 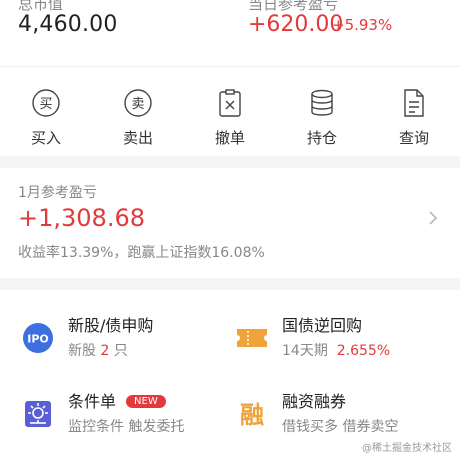 I want to click on conditional-order-title: 条件单 NEW, so click(x=117, y=400).